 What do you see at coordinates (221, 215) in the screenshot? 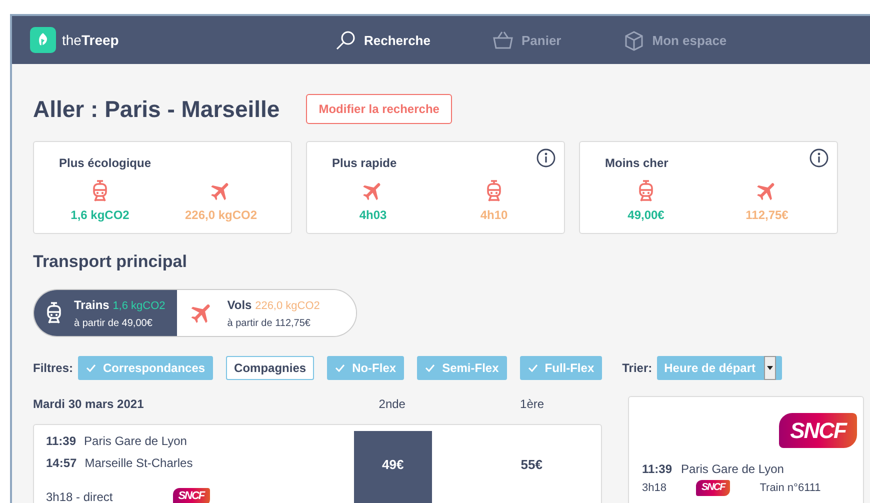
I see `option-value: 226,0 kgCO2` at bounding box center [221, 215].